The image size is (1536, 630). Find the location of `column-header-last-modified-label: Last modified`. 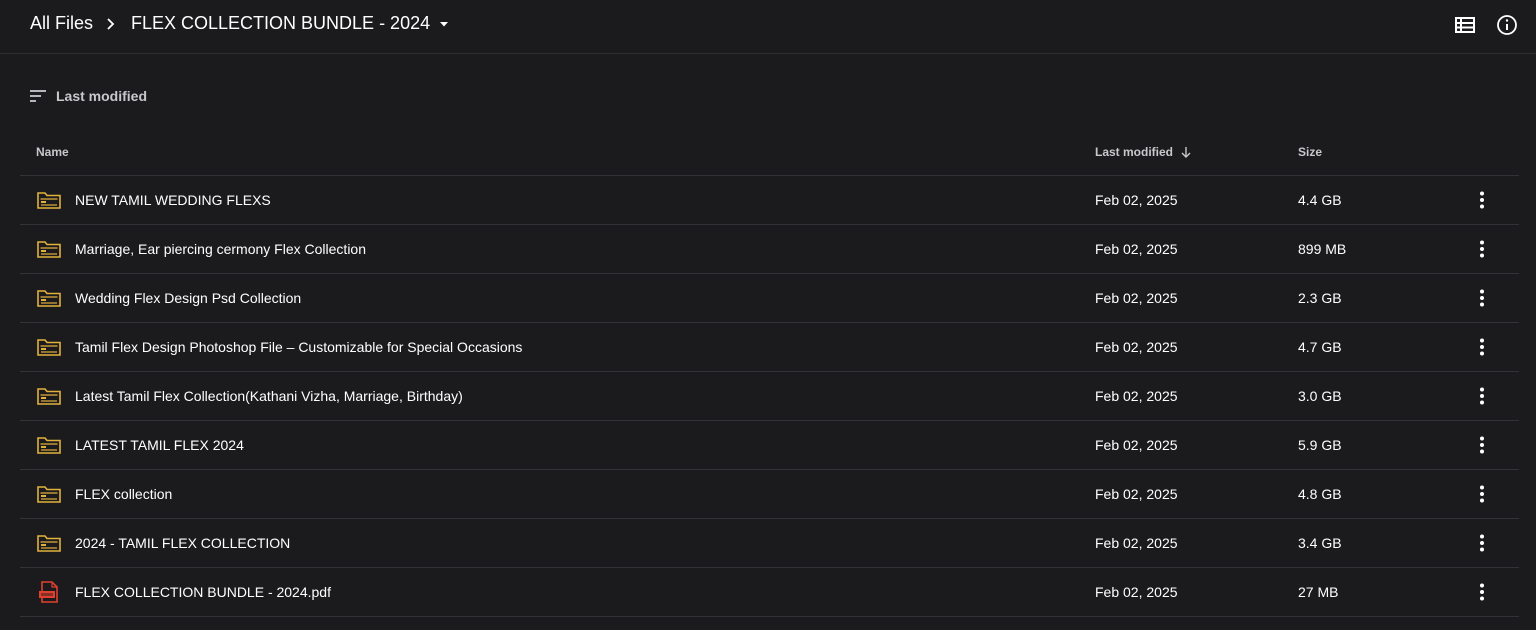

column-header-last-modified-label: Last modified is located at coordinates (1134, 152).